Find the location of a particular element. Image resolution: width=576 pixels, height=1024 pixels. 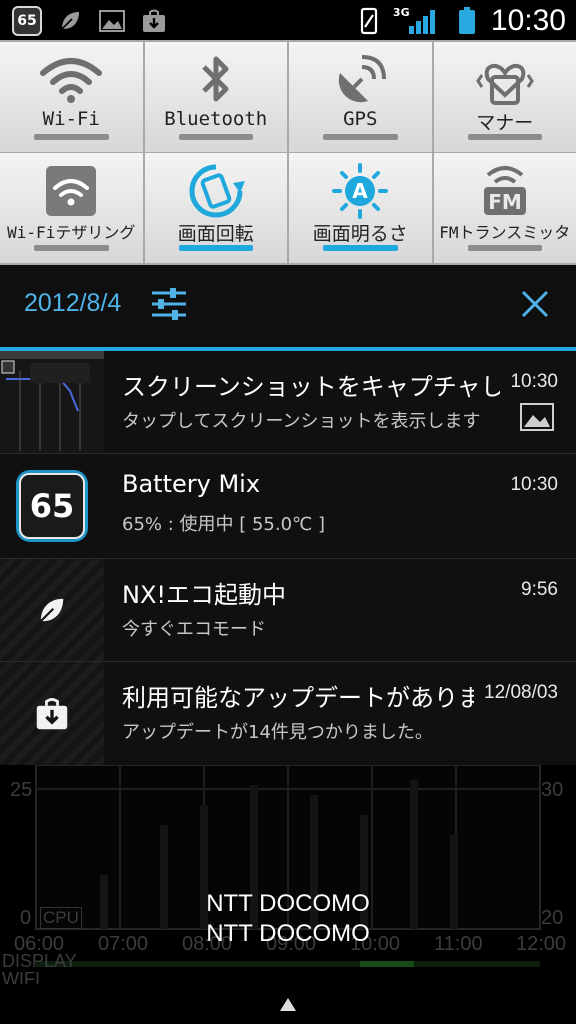

screen-rotate-state-bar is located at coordinates (215, 248).